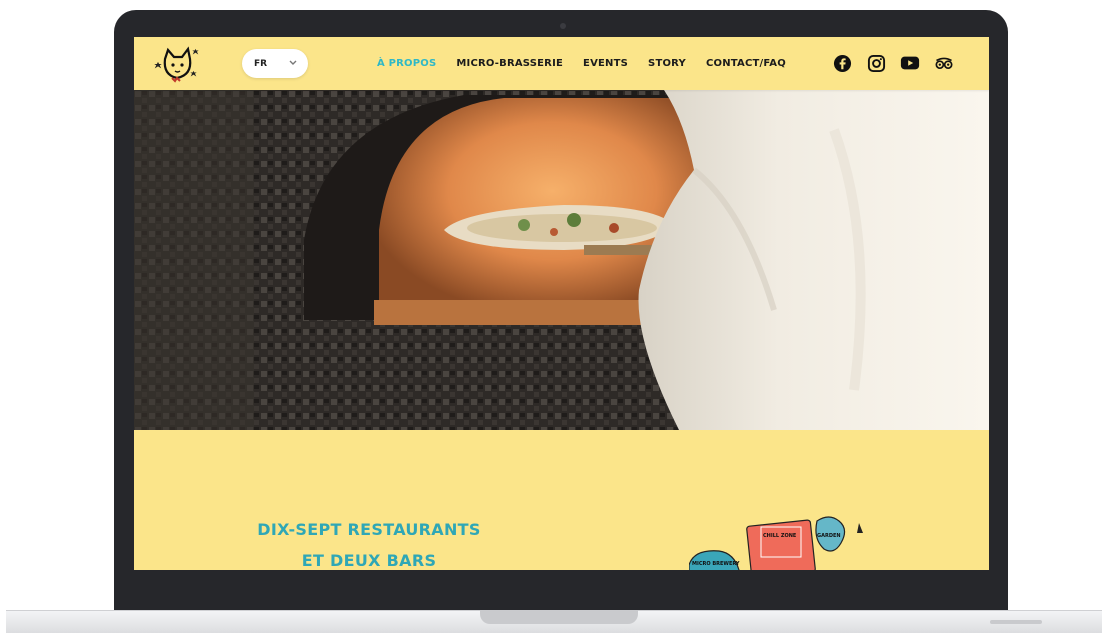 This screenshot has height=638, width=1102. What do you see at coordinates (293, 62) in the screenshot?
I see `chevron-down-icon` at bounding box center [293, 62].